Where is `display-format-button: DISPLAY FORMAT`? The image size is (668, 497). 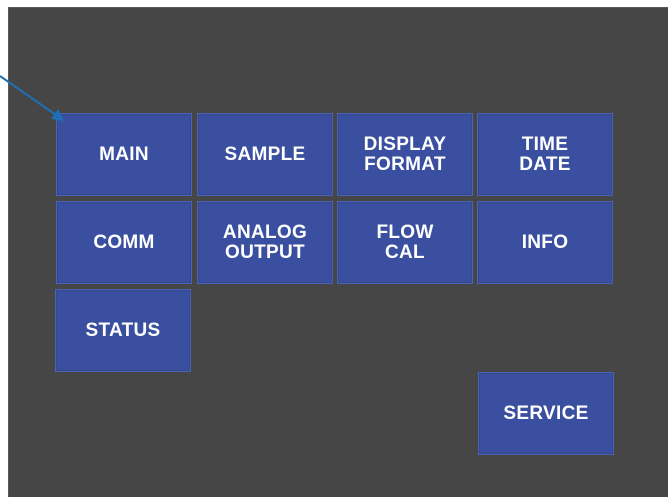 display-format-button: DISPLAY FORMAT is located at coordinates (405, 154).